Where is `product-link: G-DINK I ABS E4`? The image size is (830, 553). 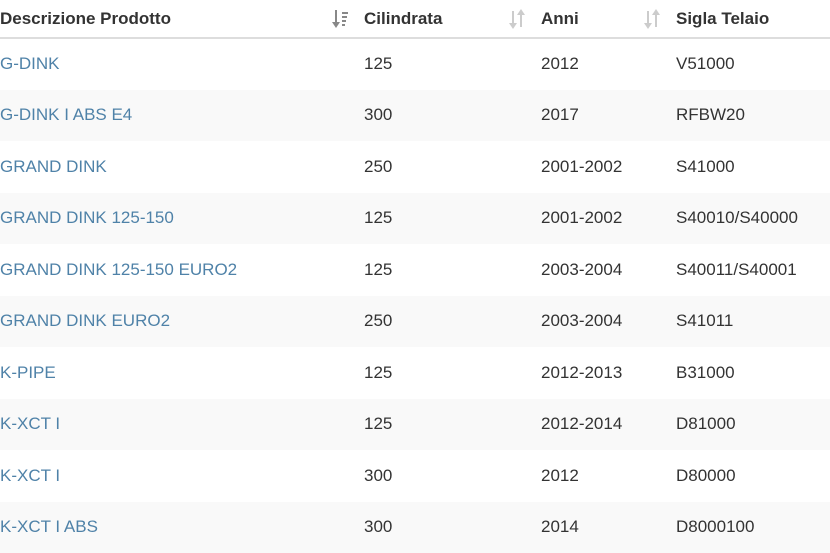
product-link: G-DINK I ABS E4 is located at coordinates (66, 114).